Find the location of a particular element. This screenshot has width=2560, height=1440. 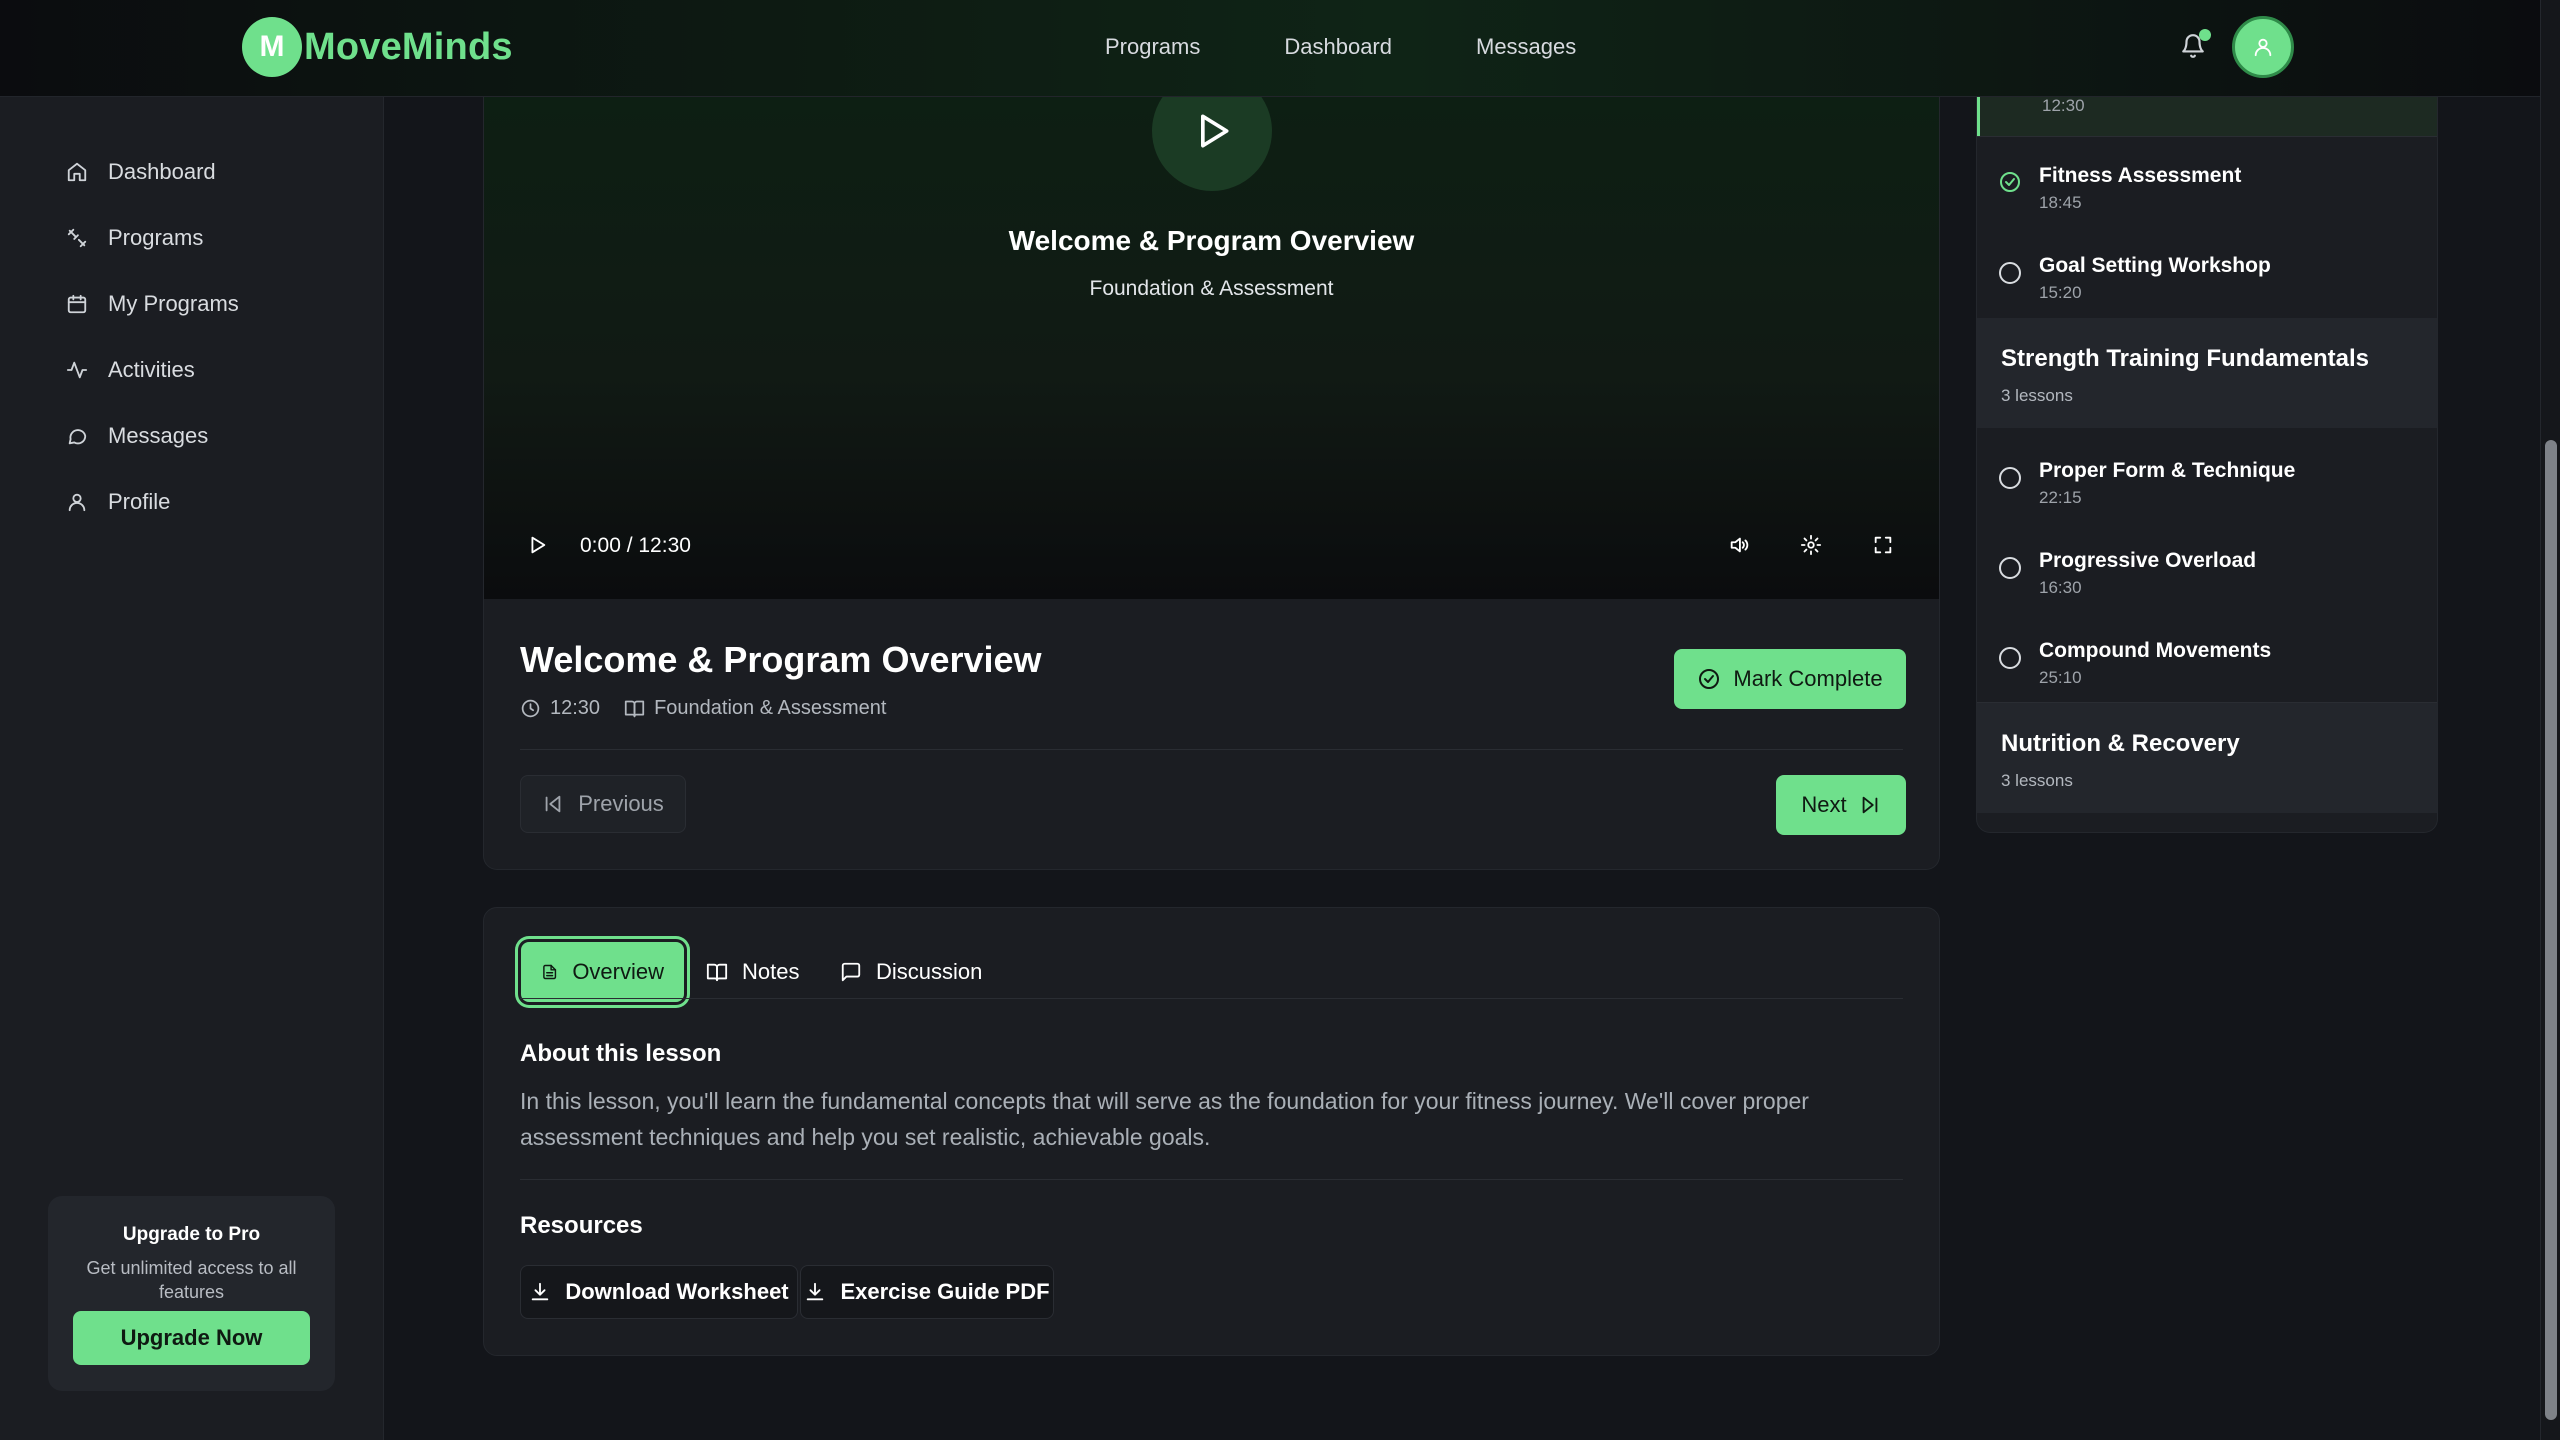

lesson-meta: 12:30 Foundation & Assessment is located at coordinates (703, 708).